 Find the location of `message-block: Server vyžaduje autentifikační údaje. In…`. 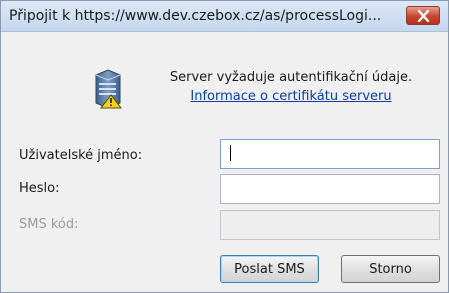

message-block: Server vyžaduje autentifikační údaje. In… is located at coordinates (291, 87).